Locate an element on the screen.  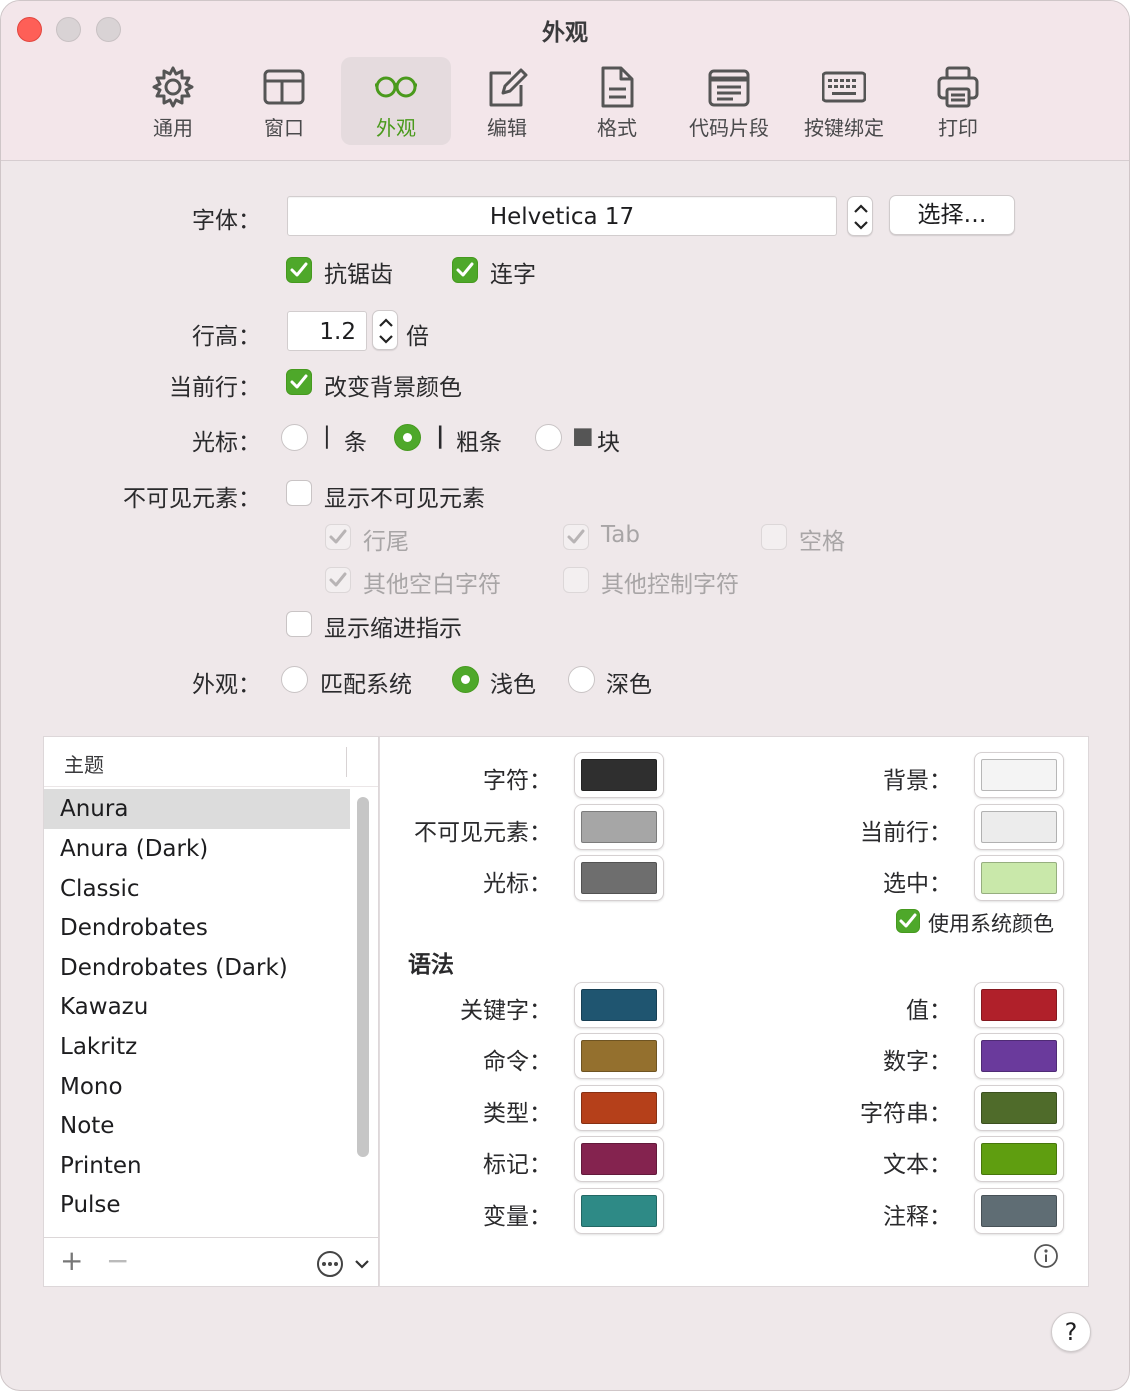
cursor-color-well is located at coordinates (619, 878).